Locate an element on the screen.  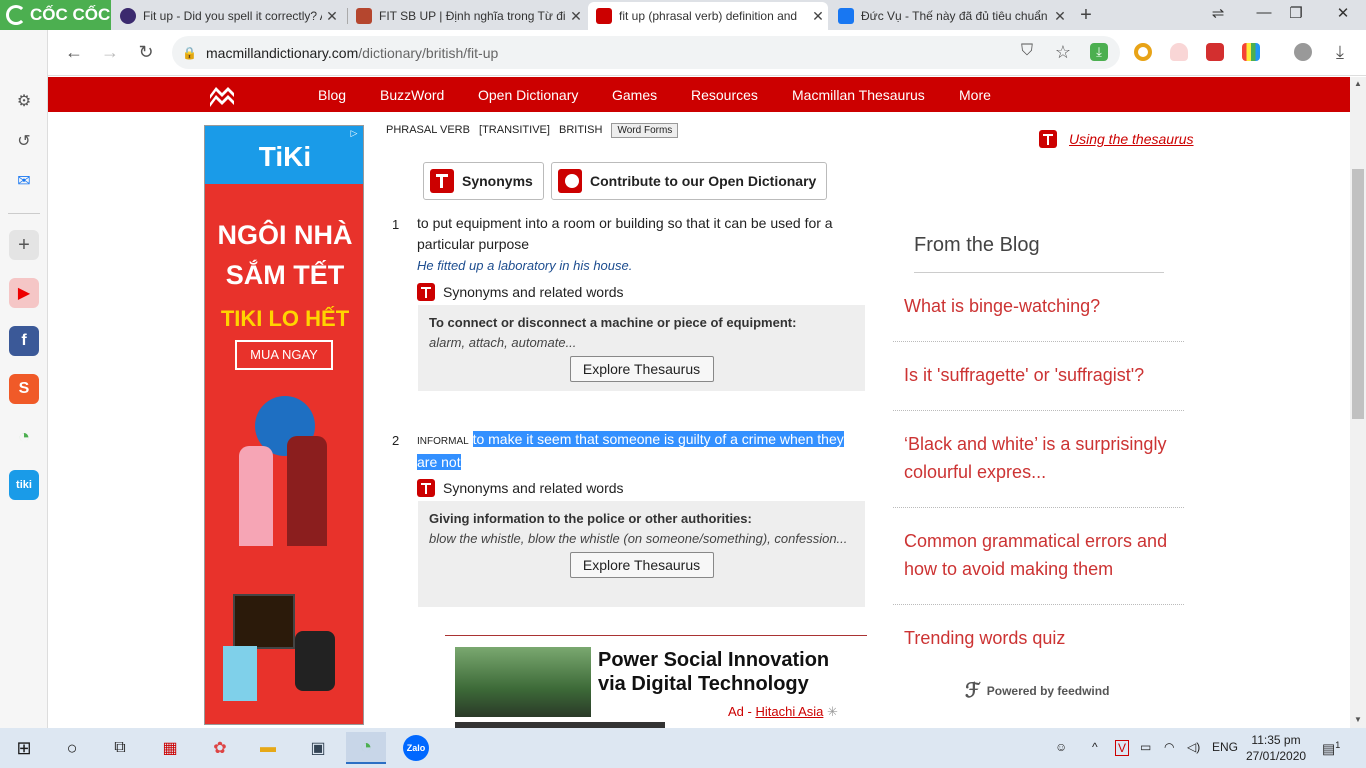
nav-blog: Blog is located at coordinates (332, 95).